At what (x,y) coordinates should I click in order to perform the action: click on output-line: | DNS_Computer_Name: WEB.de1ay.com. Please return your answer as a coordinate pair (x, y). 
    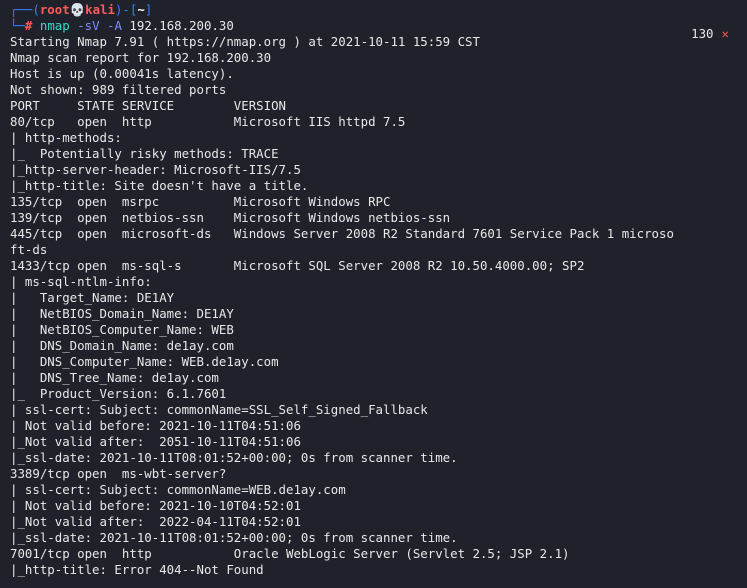
    Looking at the image, I should click on (144, 361).